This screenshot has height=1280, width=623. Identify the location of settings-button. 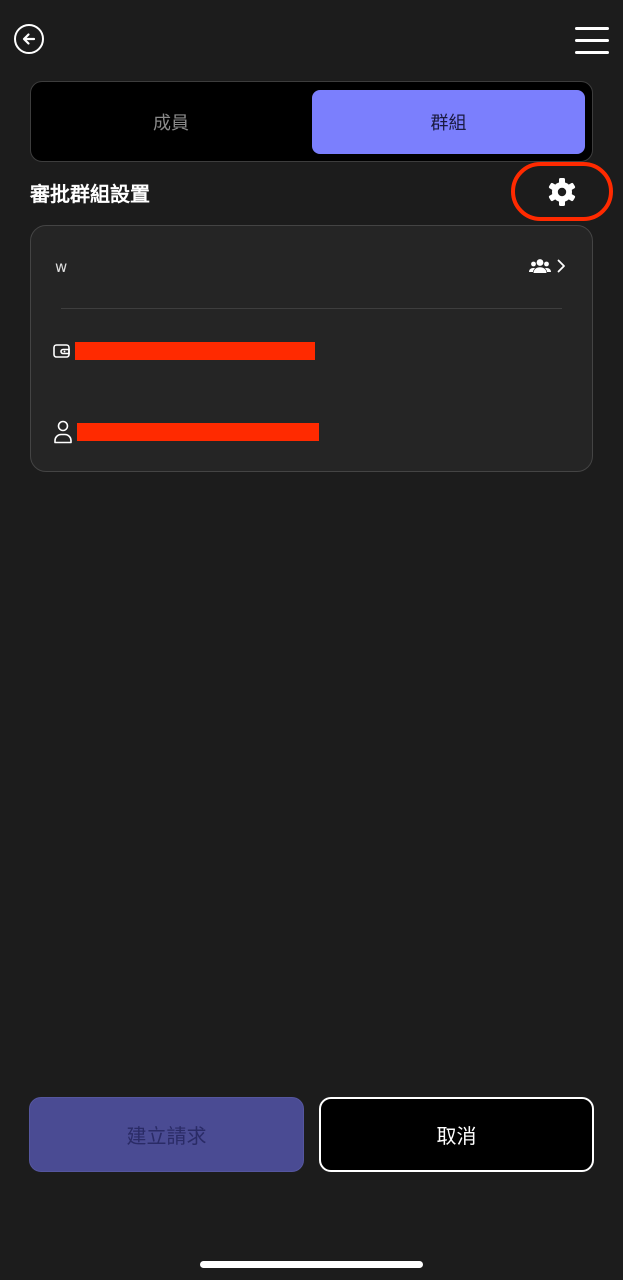
(562, 191).